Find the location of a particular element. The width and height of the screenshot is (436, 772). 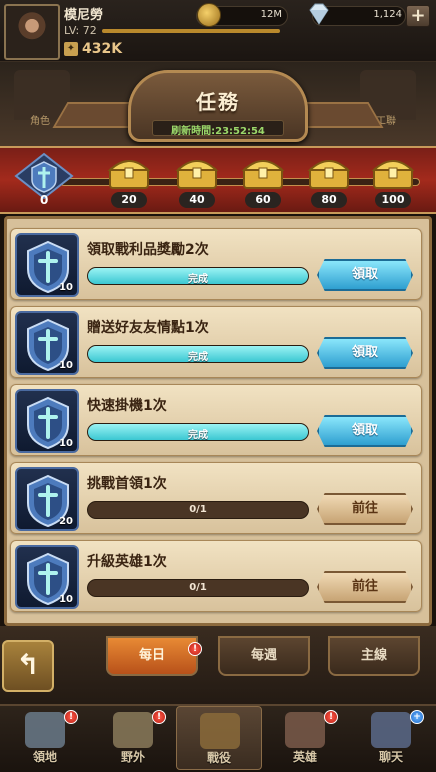

castle-icon is located at coordinates (45, 730).